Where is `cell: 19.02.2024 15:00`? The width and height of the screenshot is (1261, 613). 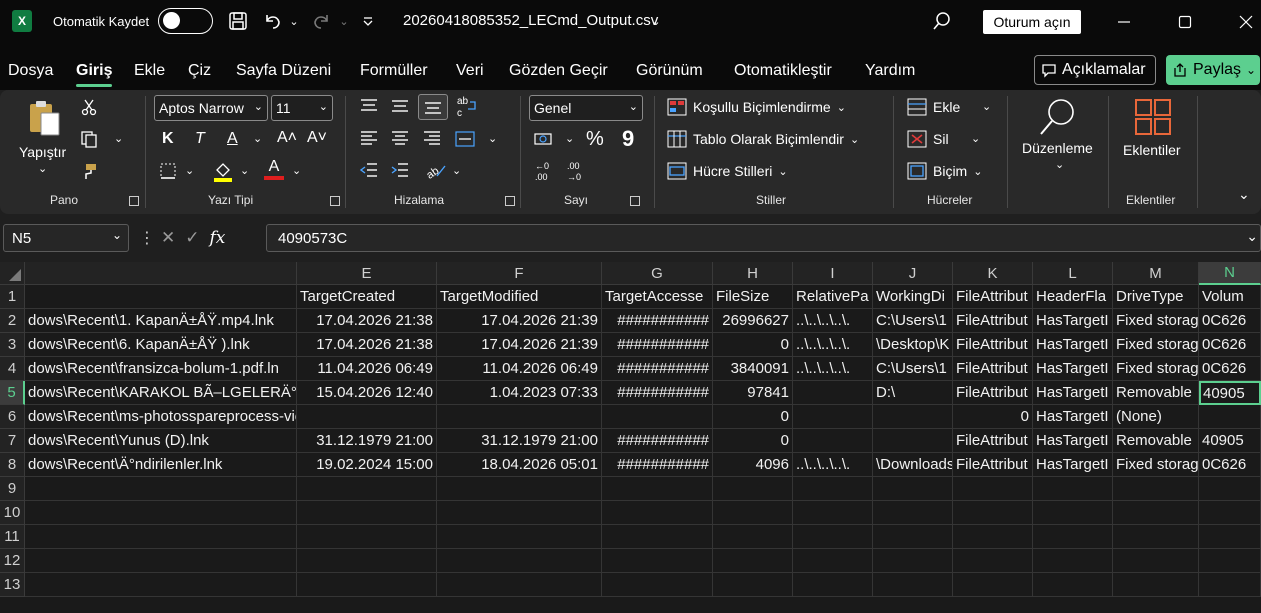
cell: 19.02.2024 15:00 is located at coordinates (367, 465).